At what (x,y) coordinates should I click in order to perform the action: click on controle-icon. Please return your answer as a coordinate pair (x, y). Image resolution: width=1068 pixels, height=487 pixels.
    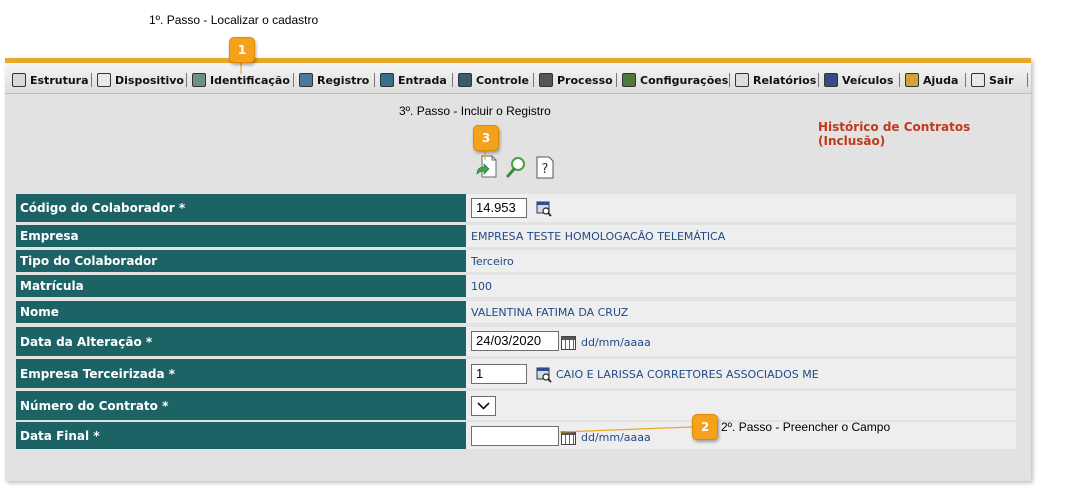
    Looking at the image, I should click on (465, 80).